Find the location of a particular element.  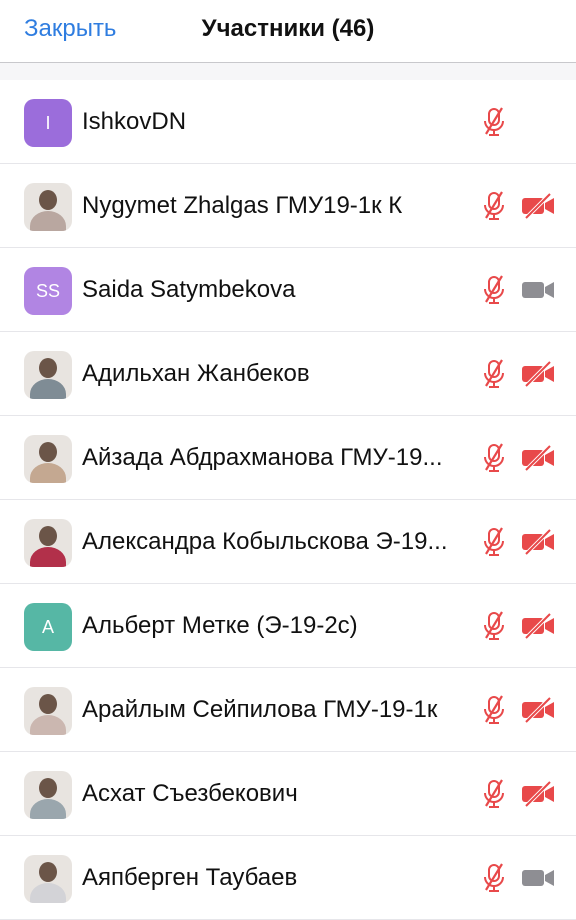

top-bar: Закрыть Участники (46) is located at coordinates (288, 31).